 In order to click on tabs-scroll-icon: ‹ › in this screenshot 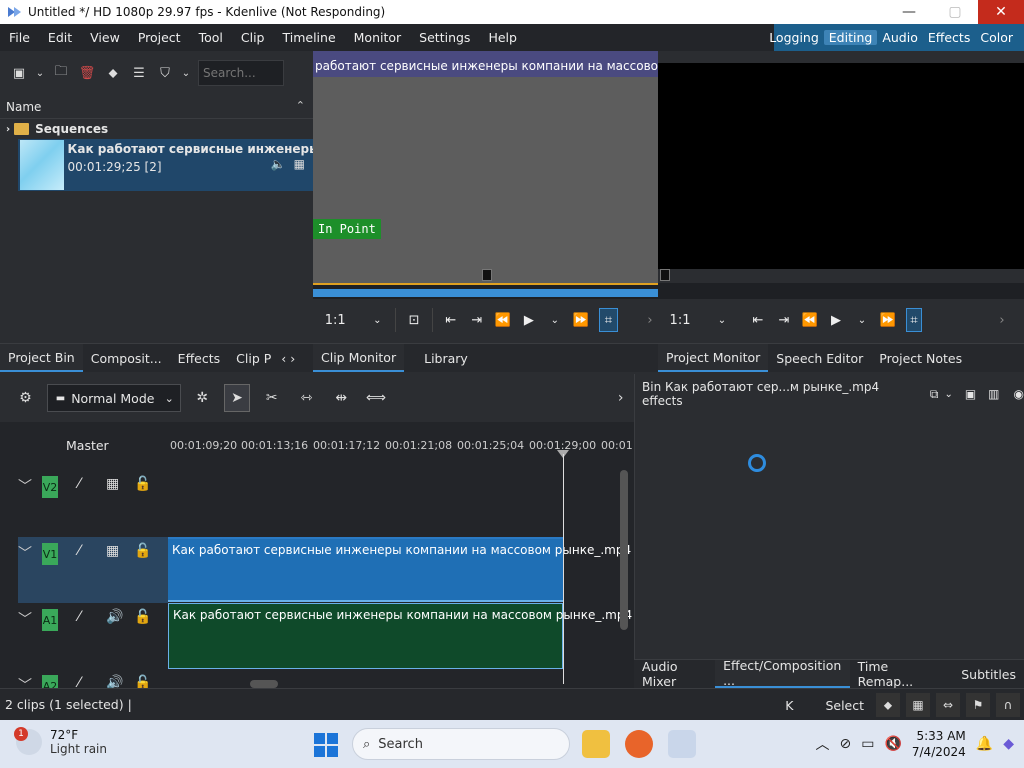, I will do `click(288, 358)`.